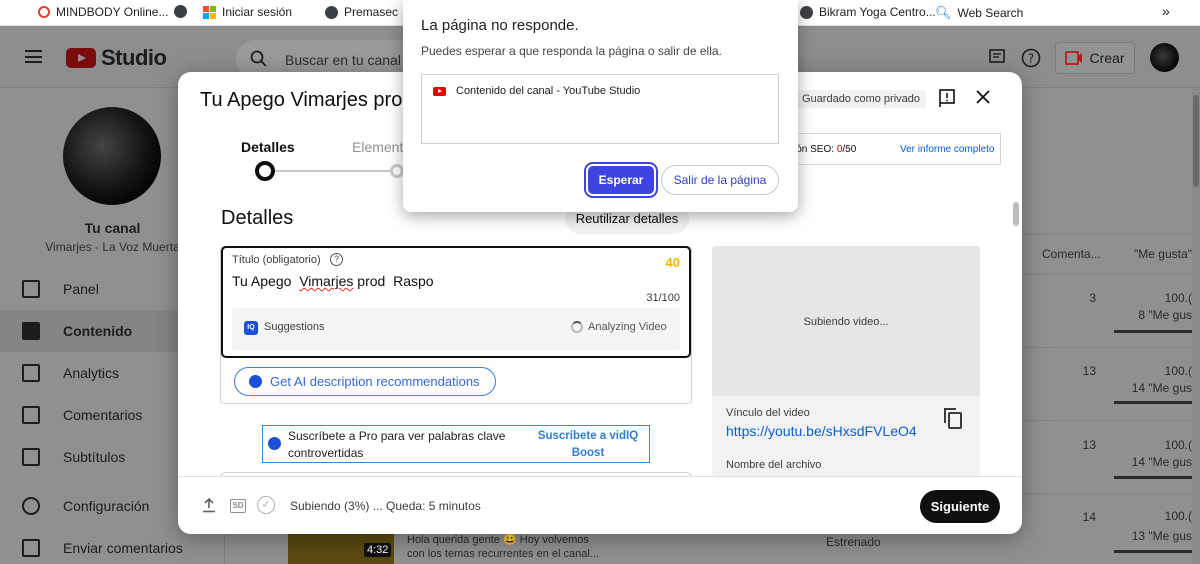  Describe the element at coordinates (81, 289) in the screenshot. I see `sidebar-item-label: Panel` at that location.